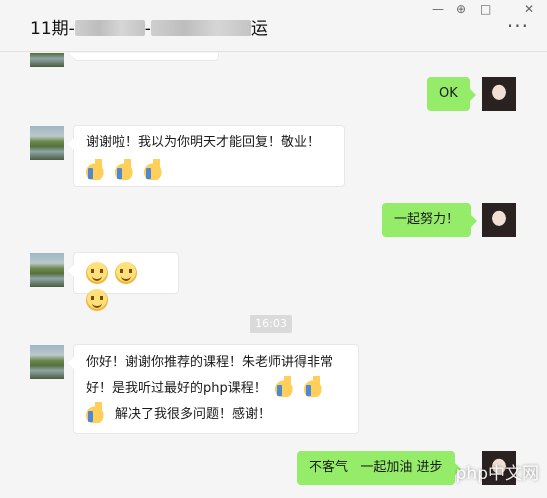 Image resolution: width=547 pixels, height=498 pixels. Describe the element at coordinates (149, 26) in the screenshot. I see `chat-title: 11期- - 运` at that location.